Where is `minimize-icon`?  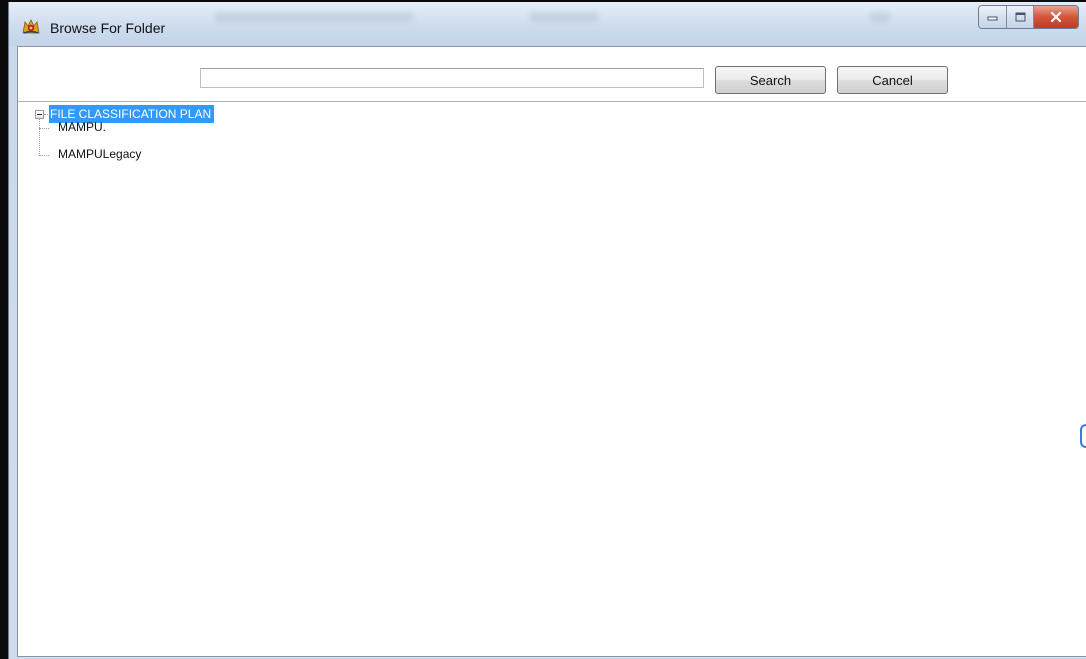 minimize-icon is located at coordinates (992, 18).